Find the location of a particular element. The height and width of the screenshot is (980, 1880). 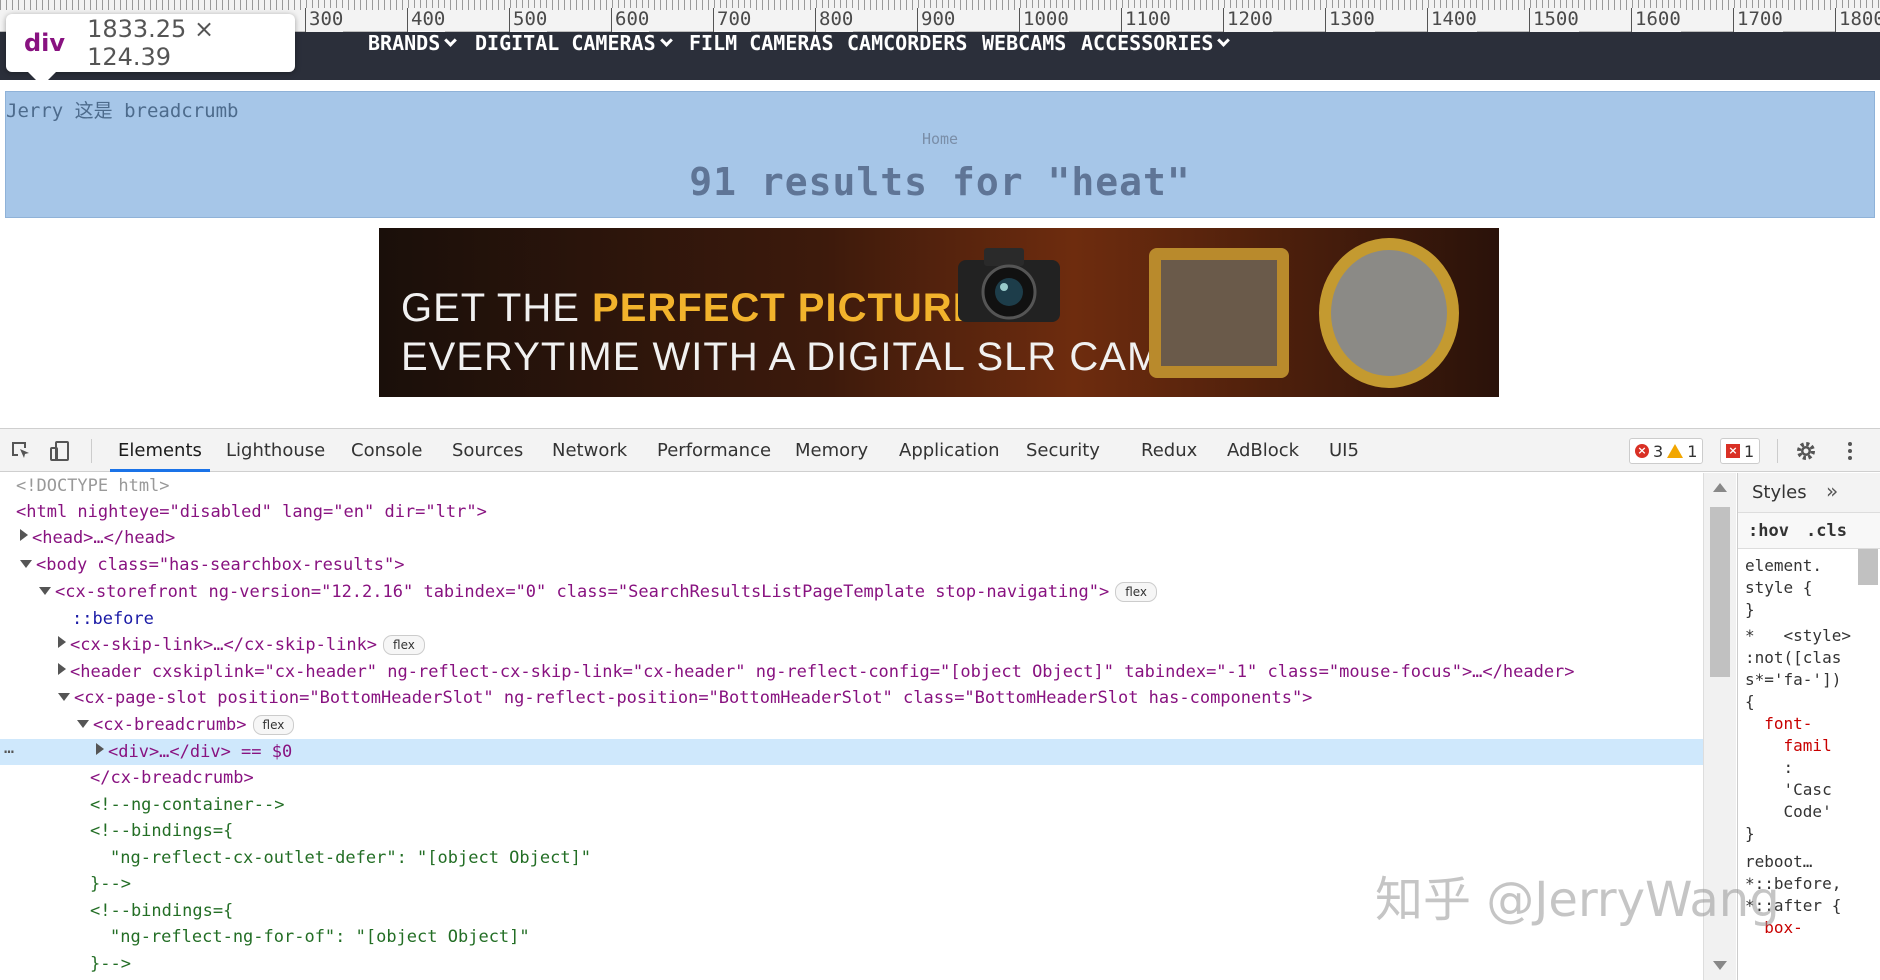

tab-lighthouse: Lighthouse is located at coordinates (275, 450).